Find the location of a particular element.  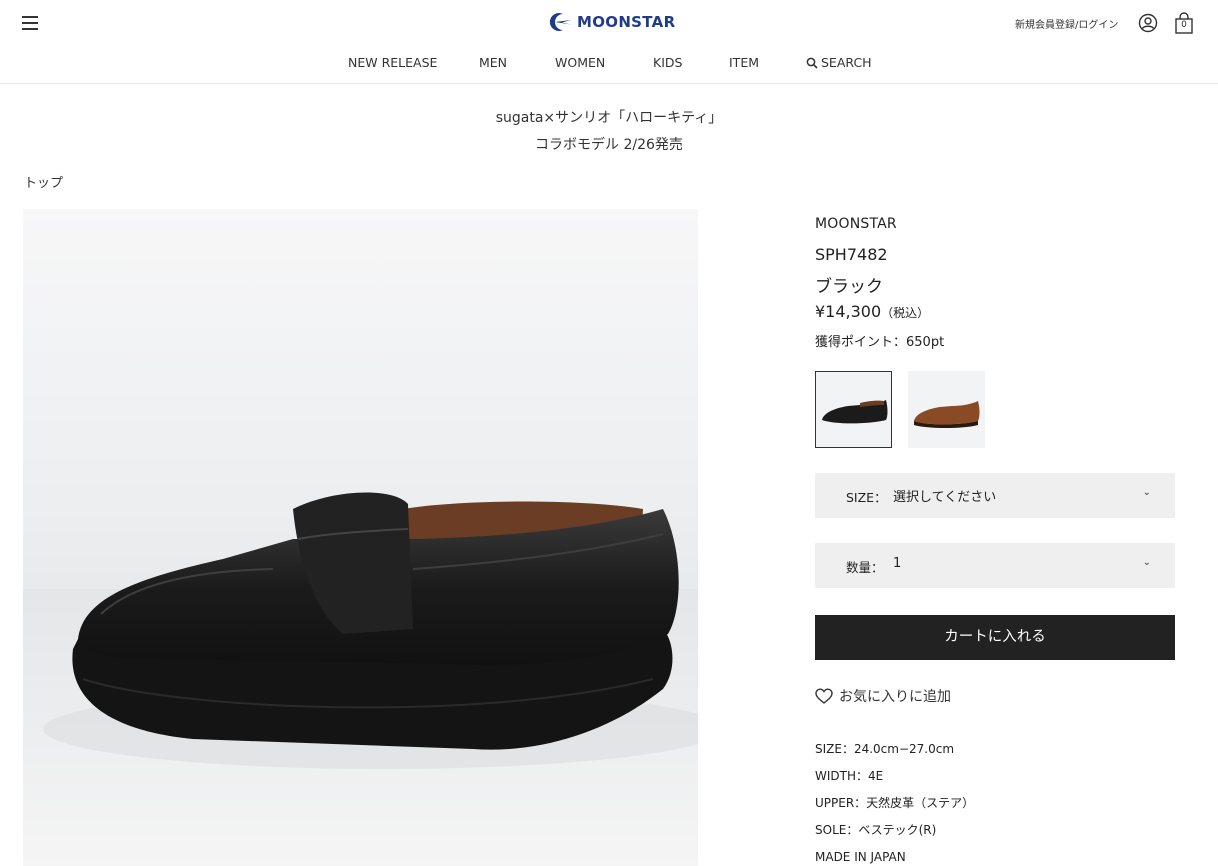

product-brand: MOONSTAR is located at coordinates (856, 224).